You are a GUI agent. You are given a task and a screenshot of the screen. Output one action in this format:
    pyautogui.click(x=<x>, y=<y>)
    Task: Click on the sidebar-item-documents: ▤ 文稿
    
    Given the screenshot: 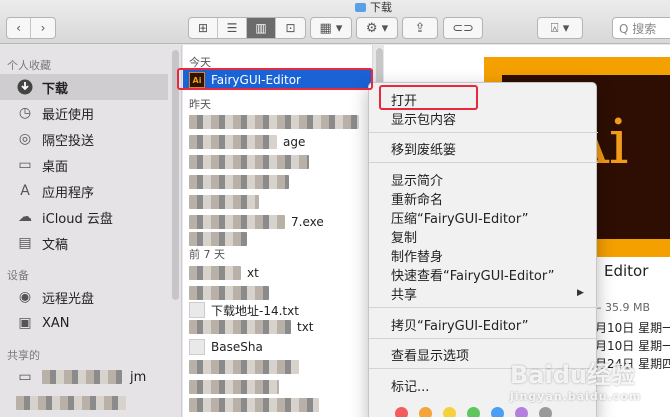 What is the action you would take?
    pyautogui.click(x=84, y=243)
    